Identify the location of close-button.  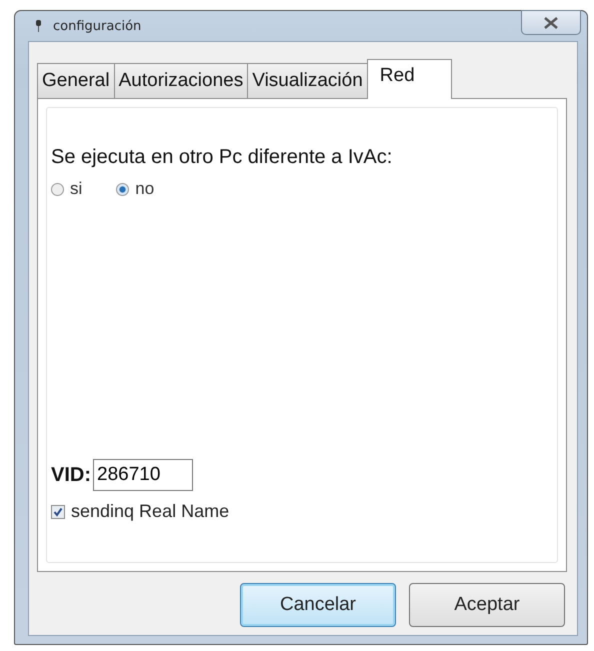
(551, 22).